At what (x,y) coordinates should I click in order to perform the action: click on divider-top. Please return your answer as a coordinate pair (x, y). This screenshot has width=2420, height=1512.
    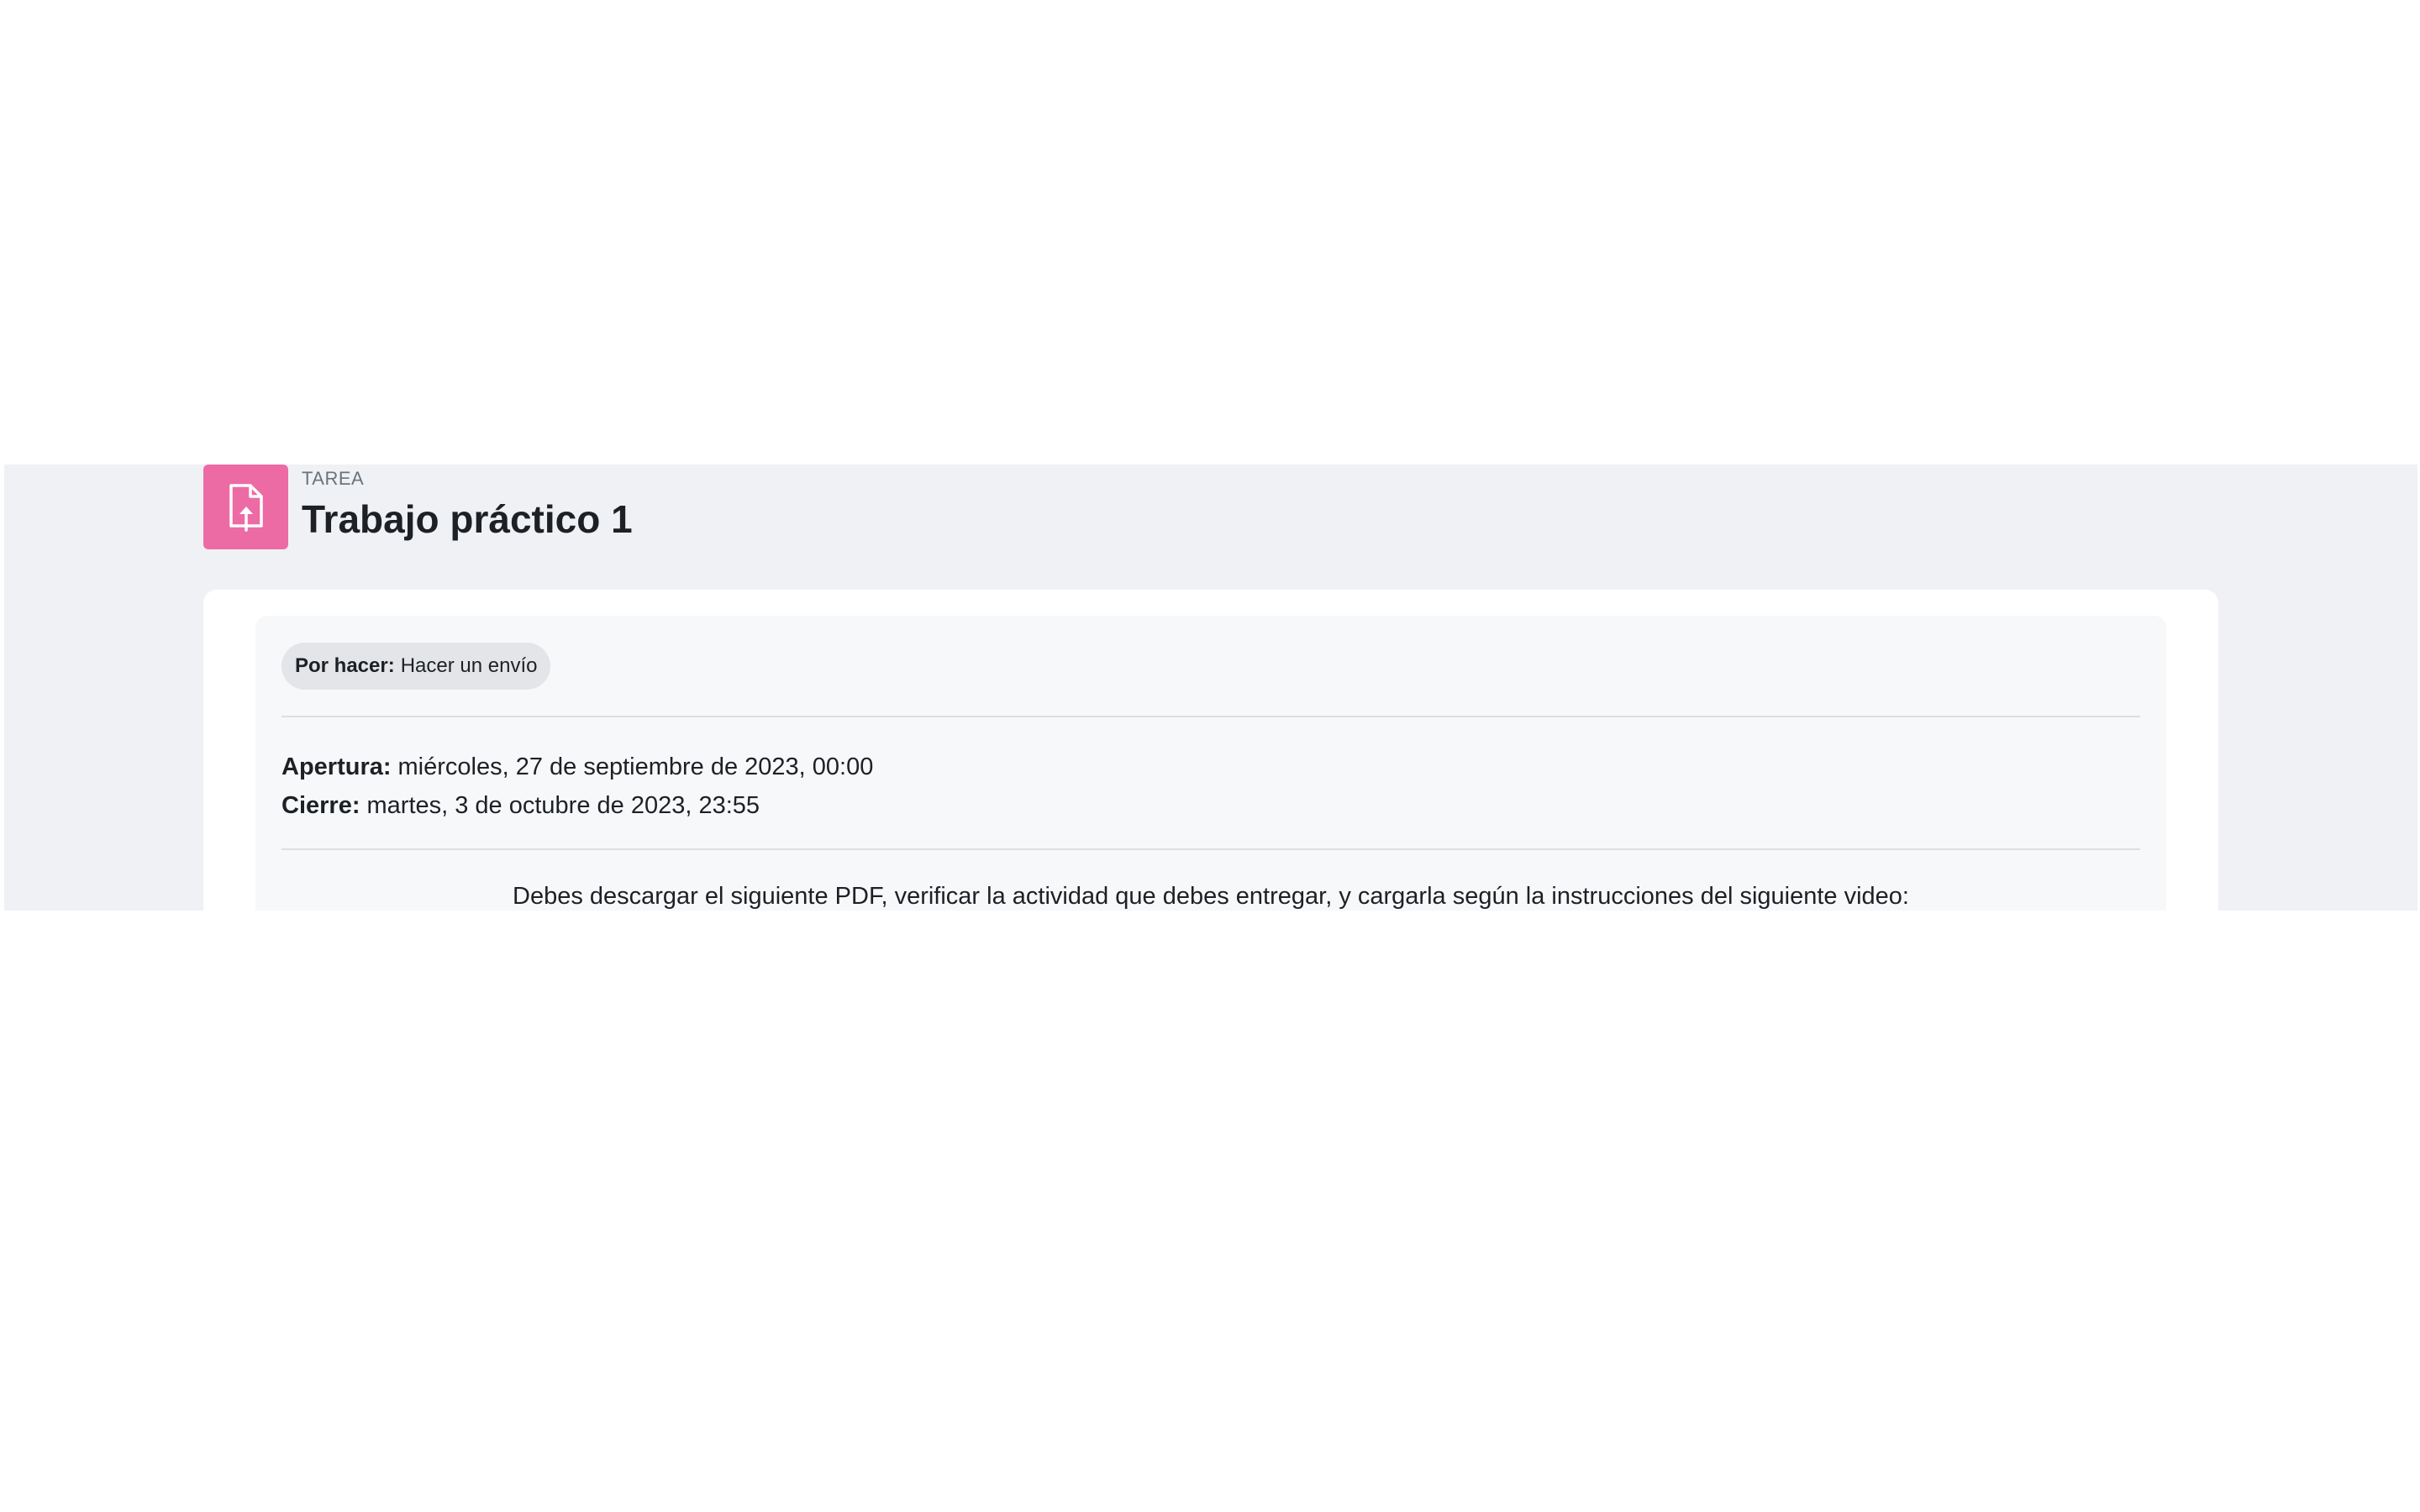
    Looking at the image, I should click on (1210, 716).